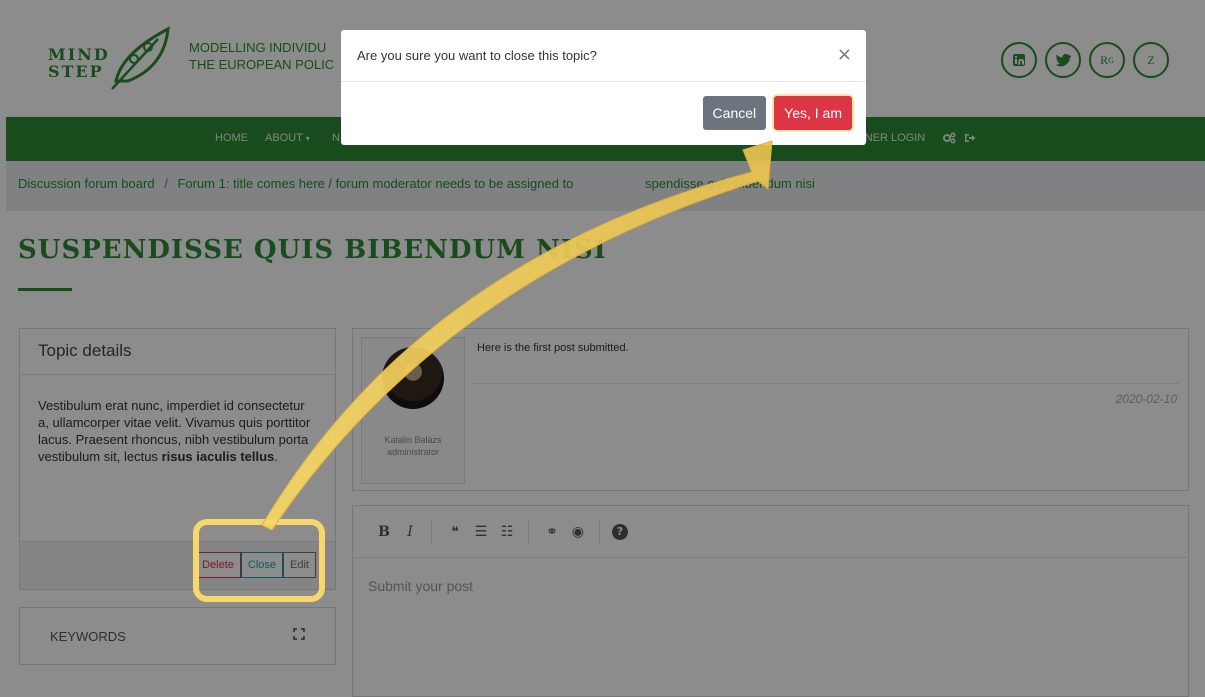 This screenshot has height=697, width=1205. Describe the element at coordinates (813, 113) in the screenshot. I see `confirm-button: Yes, I am` at that location.